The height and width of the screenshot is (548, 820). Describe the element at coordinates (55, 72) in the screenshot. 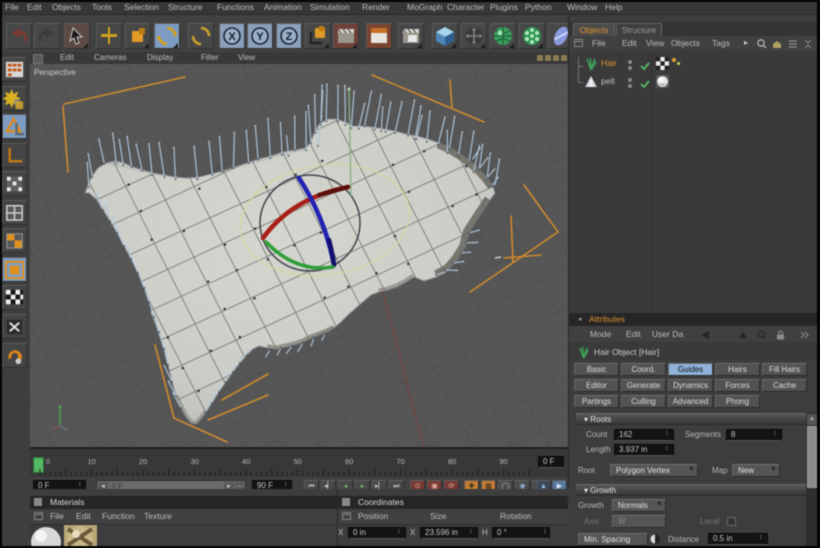

I see `svg-text: Perspective` at that location.